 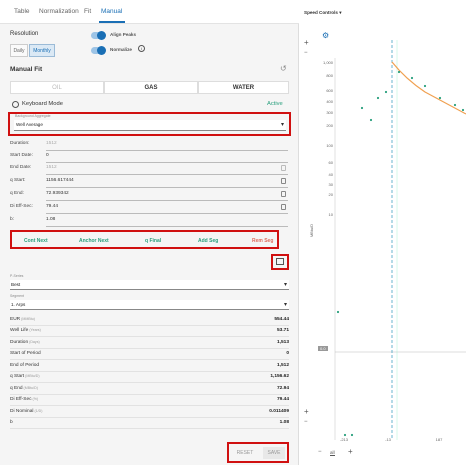 What do you see at coordinates (42, 104) in the screenshot?
I see `keyboard-mode-label: Keyboard Mode` at bounding box center [42, 104].